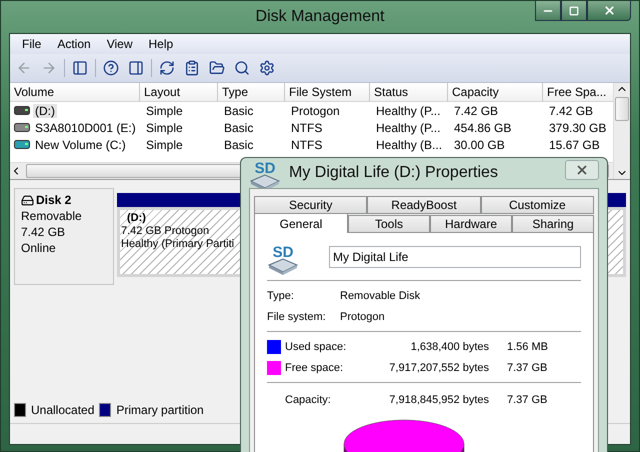  I want to click on column-header: Capacity, so click(495, 92).